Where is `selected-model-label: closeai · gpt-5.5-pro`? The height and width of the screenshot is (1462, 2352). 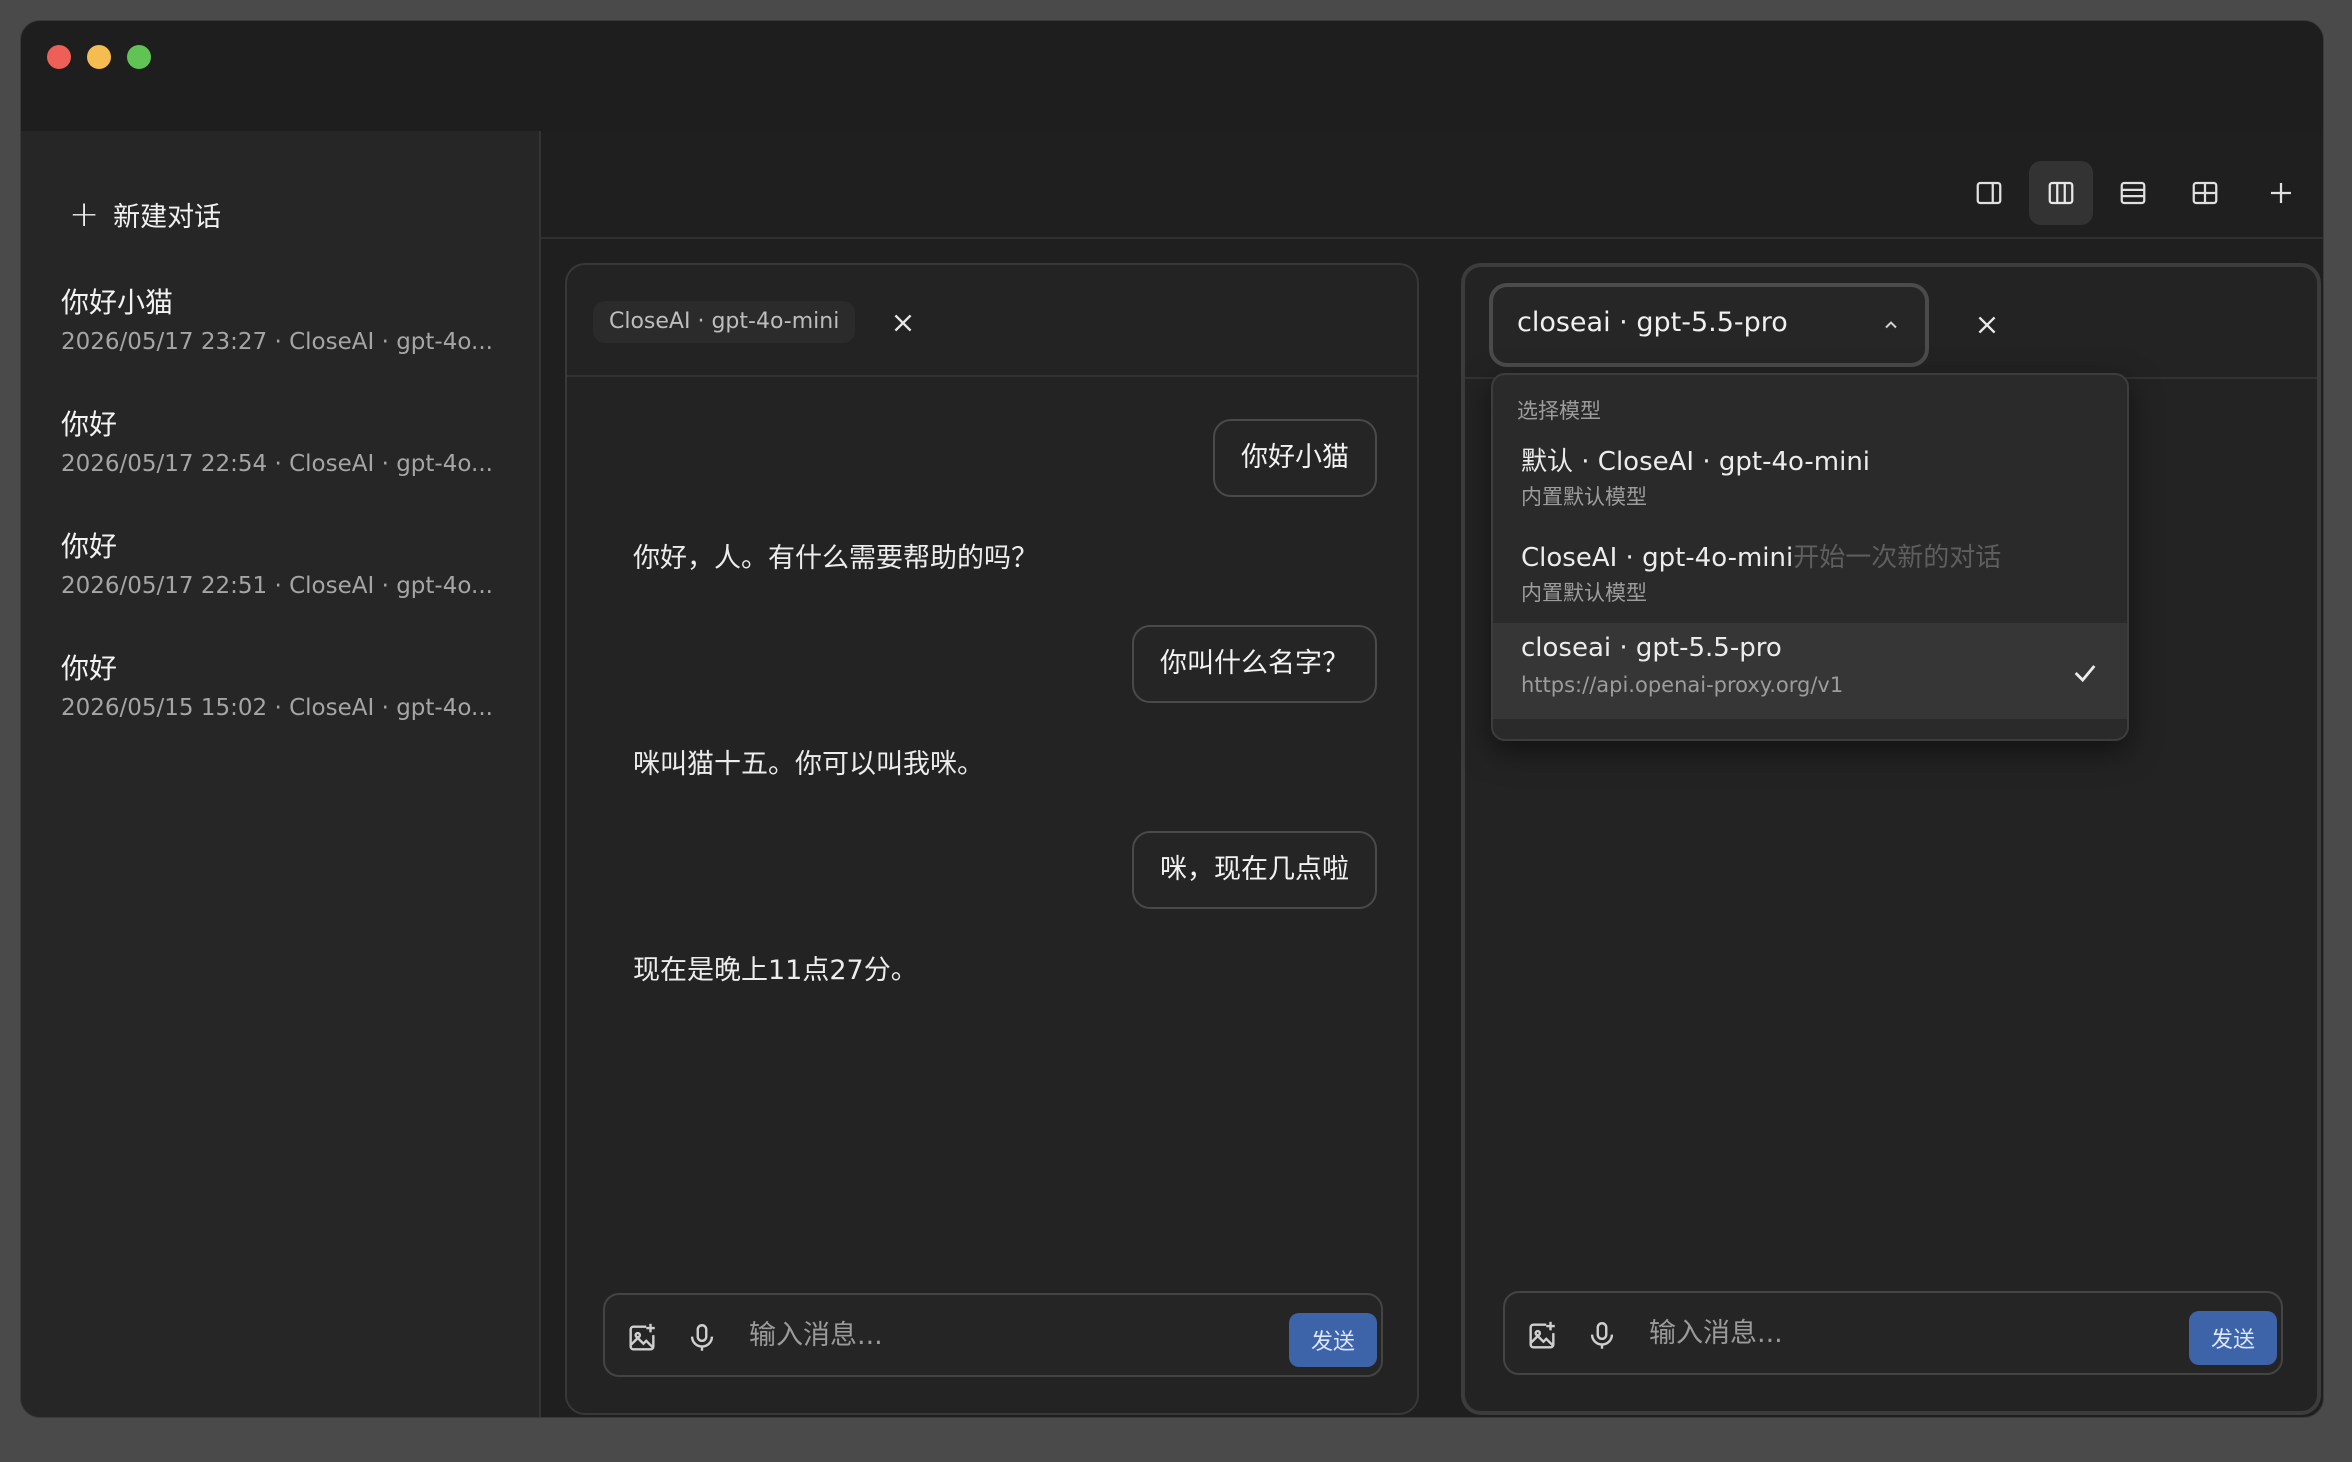 selected-model-label: closeai · gpt-5.5-pro is located at coordinates (1652, 322).